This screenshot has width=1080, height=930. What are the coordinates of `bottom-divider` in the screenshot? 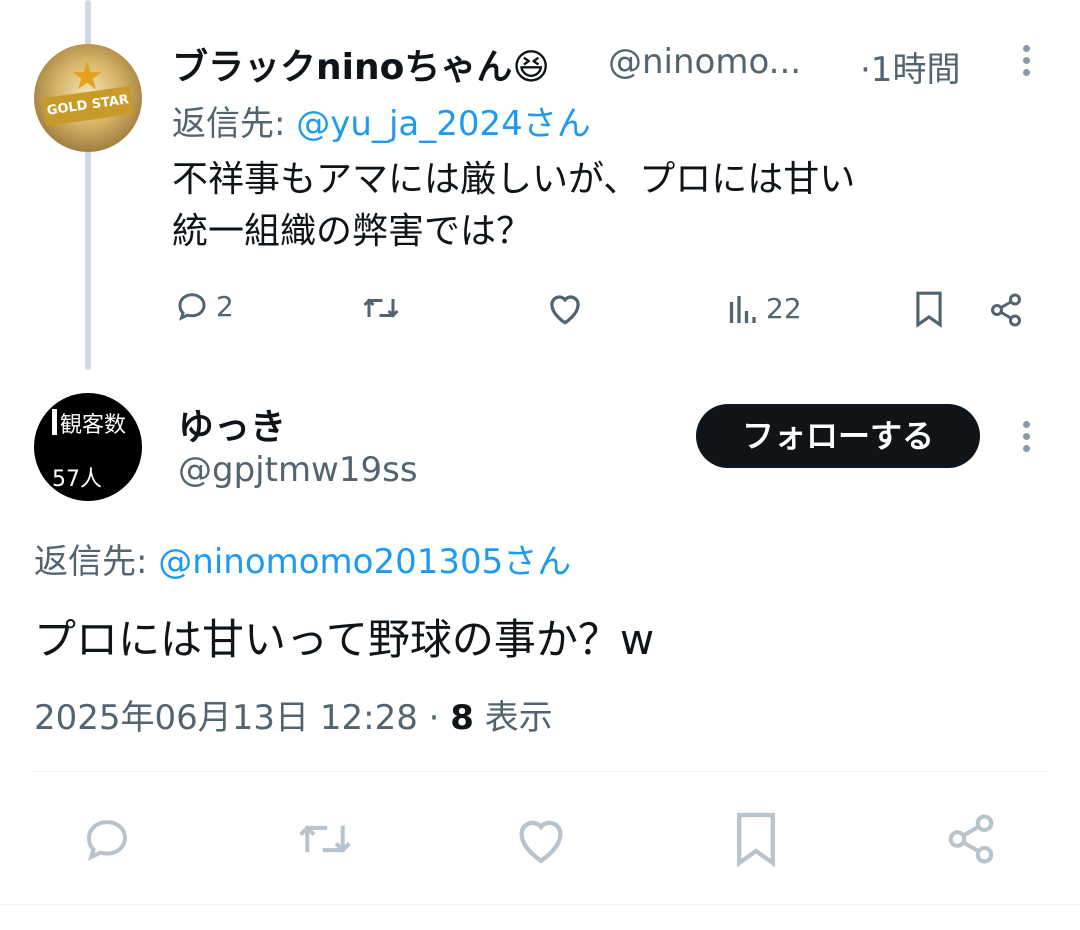 It's located at (540, 904).